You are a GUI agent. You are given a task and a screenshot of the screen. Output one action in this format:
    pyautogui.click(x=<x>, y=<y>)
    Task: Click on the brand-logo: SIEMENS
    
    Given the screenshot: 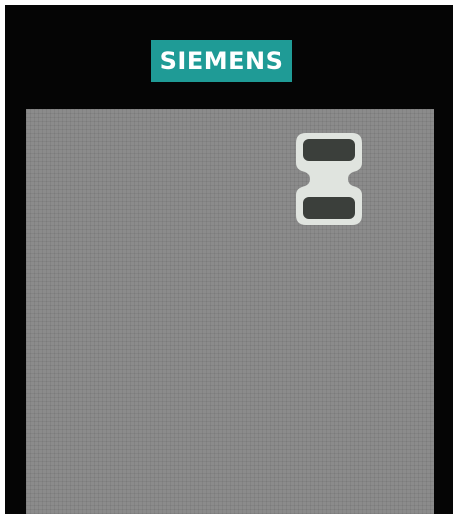 What is the action you would take?
    pyautogui.click(x=221, y=61)
    